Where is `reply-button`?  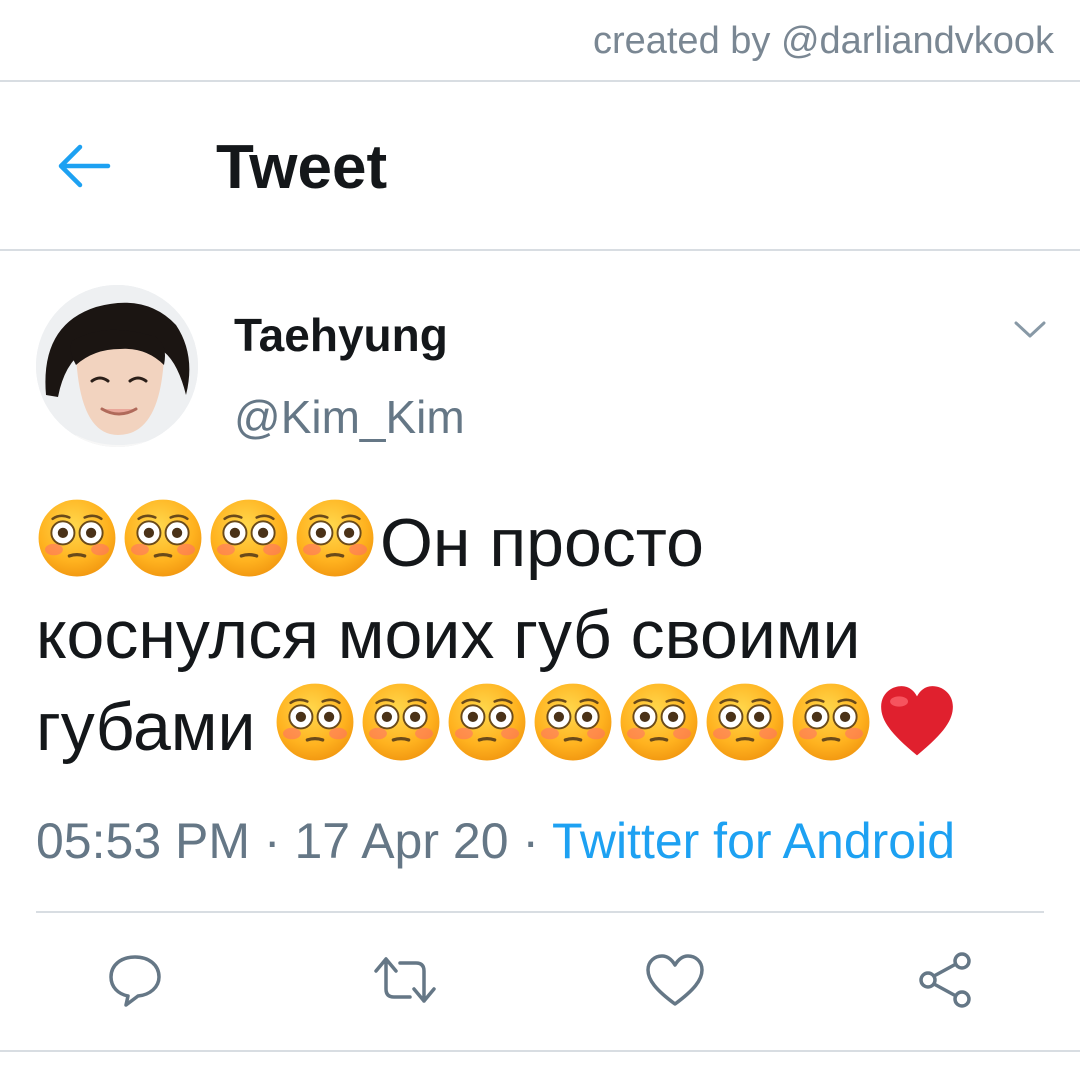
reply-button is located at coordinates (135, 980).